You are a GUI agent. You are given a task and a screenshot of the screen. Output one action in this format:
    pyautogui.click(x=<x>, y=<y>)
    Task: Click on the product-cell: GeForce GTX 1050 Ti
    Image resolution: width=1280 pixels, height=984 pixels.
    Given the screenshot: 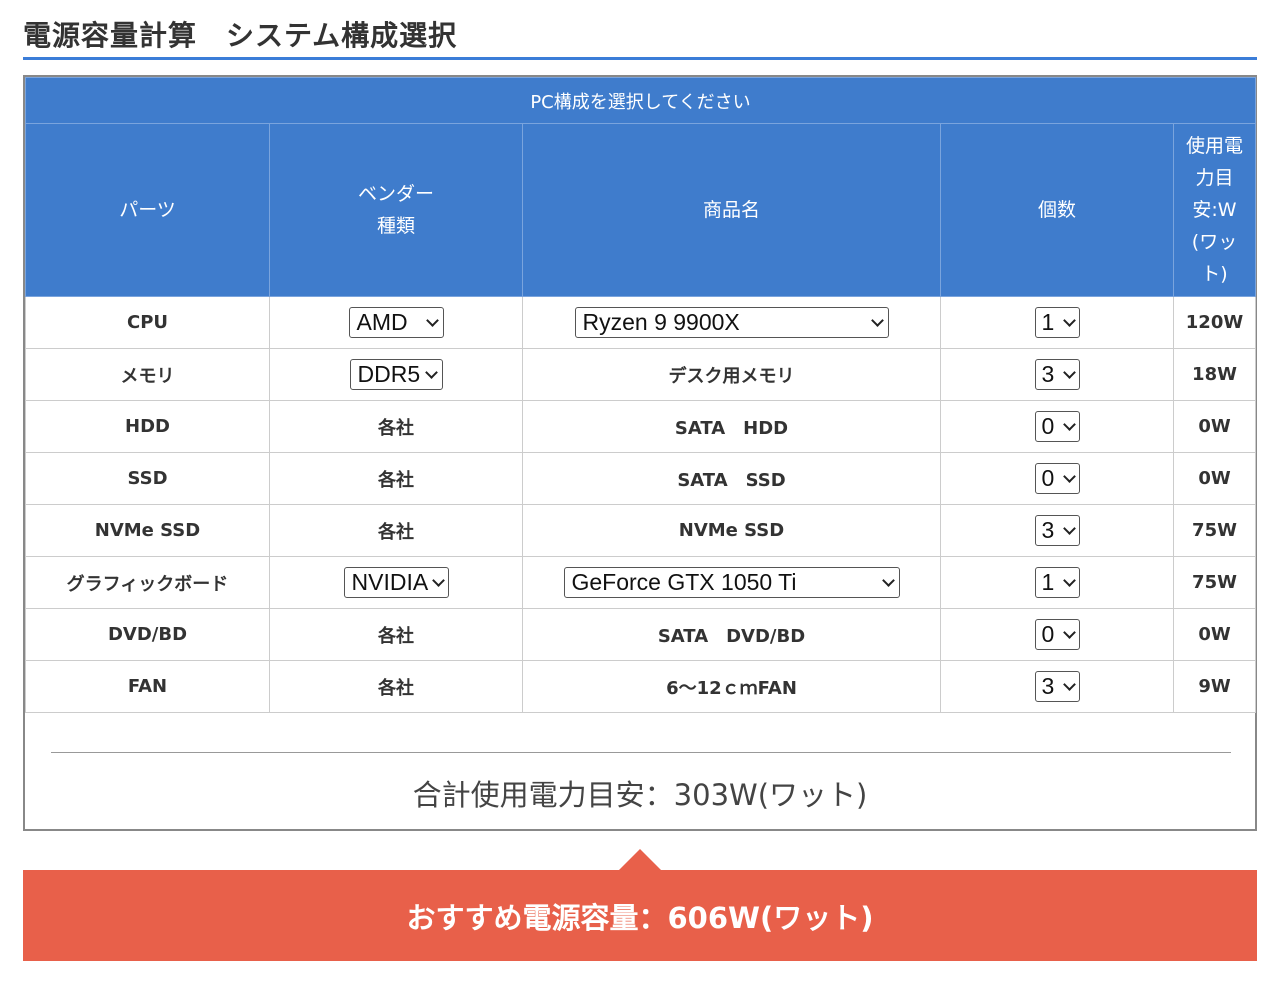 What is the action you would take?
    pyautogui.click(x=731, y=582)
    